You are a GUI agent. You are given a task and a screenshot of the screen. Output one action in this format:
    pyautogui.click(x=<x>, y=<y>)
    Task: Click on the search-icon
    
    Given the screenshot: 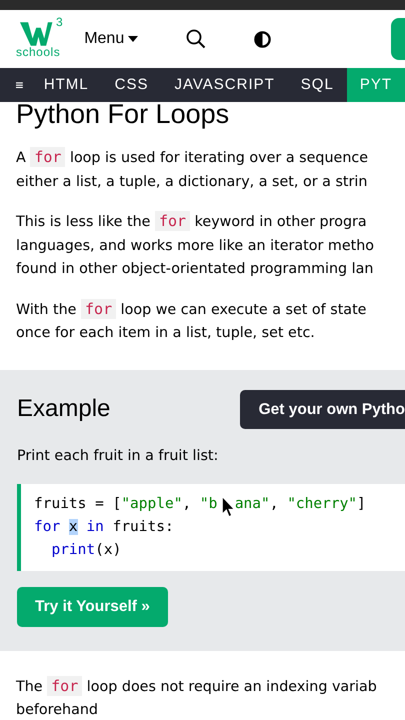 What is the action you would take?
    pyautogui.click(x=196, y=39)
    